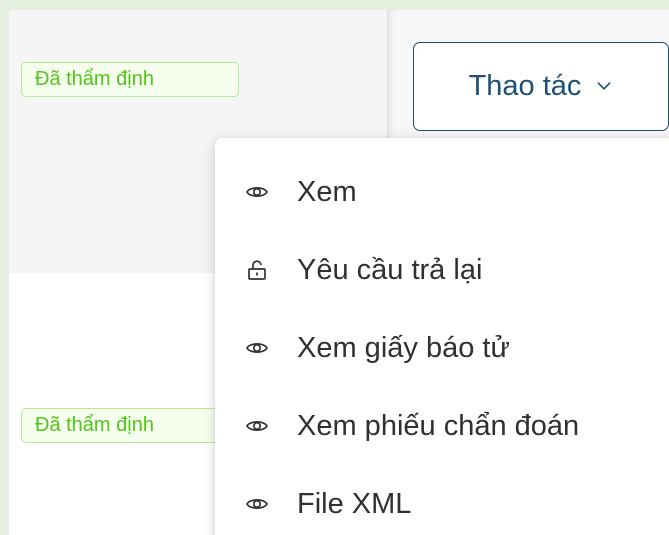 The image size is (669, 535). Describe the element at coordinates (438, 425) in the screenshot. I see `menu-item-label: Xem phiếu chẩn đoán` at that location.